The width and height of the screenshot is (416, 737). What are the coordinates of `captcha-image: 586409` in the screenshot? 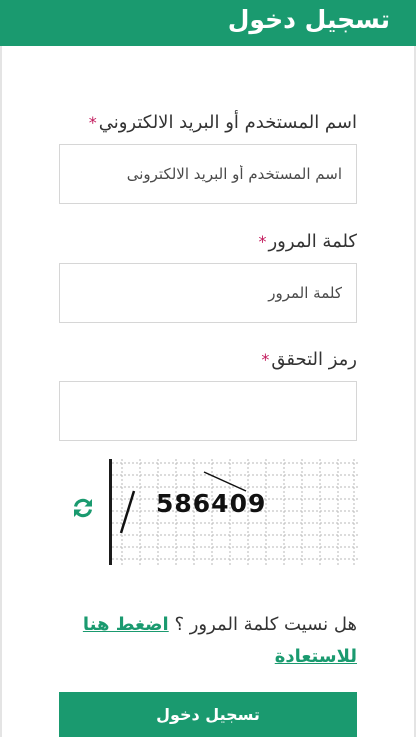 It's located at (233, 512).